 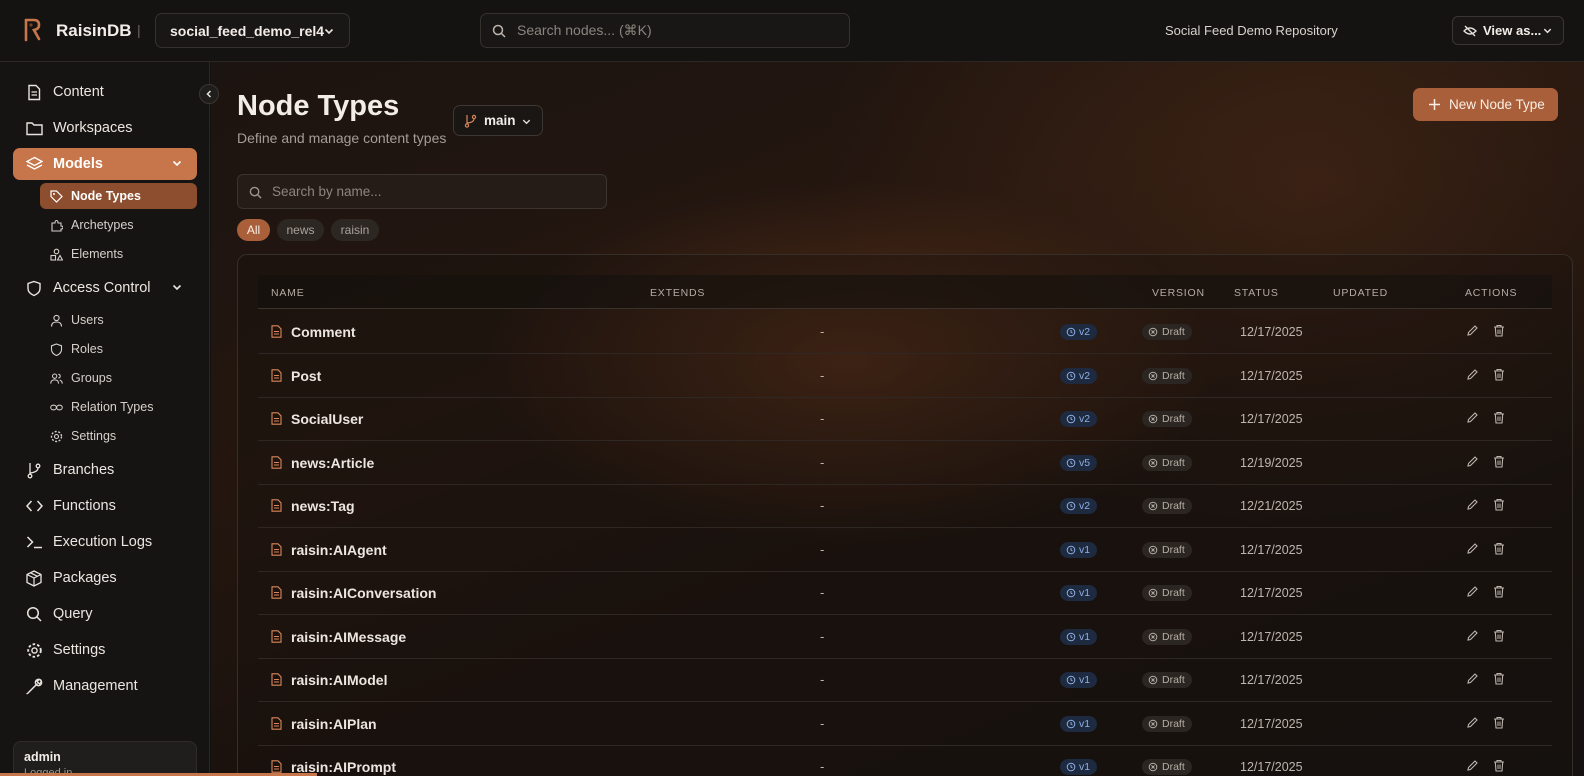 I want to click on repository-name: social_feed_demo_rel4, so click(x=247, y=30).